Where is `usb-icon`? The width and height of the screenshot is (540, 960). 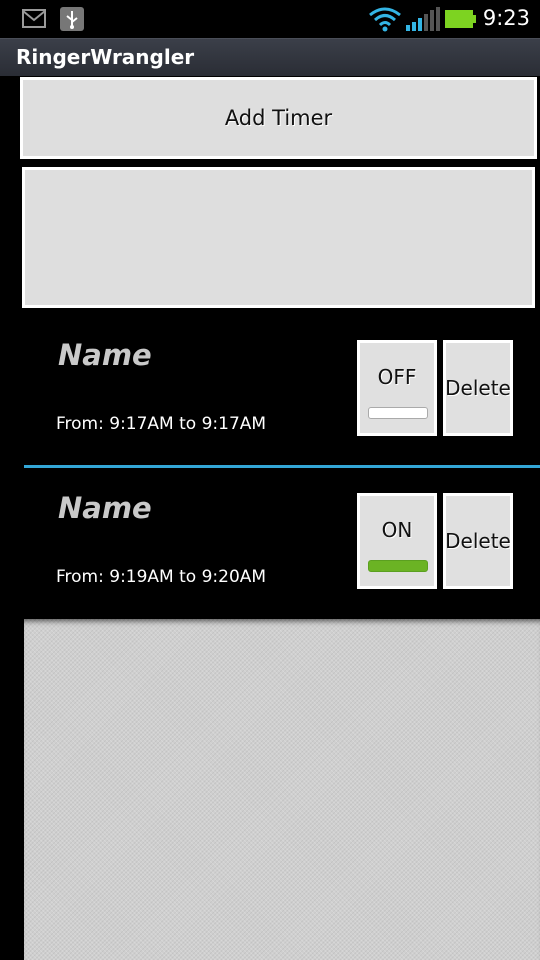
usb-icon is located at coordinates (72, 19).